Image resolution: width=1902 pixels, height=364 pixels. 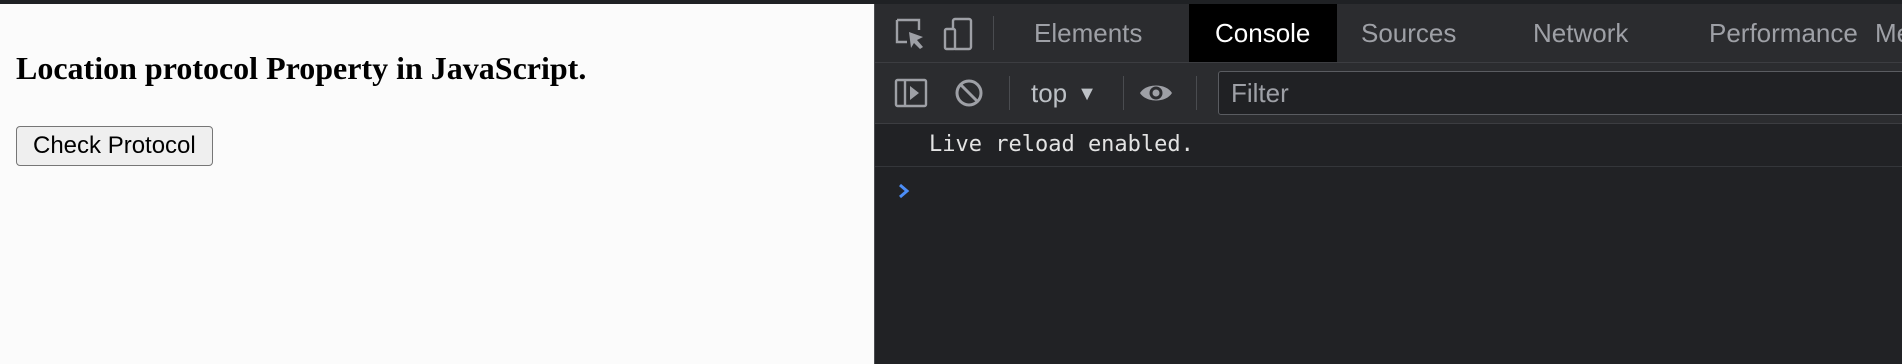 I want to click on console-filter-input, so click(x=1560, y=93).